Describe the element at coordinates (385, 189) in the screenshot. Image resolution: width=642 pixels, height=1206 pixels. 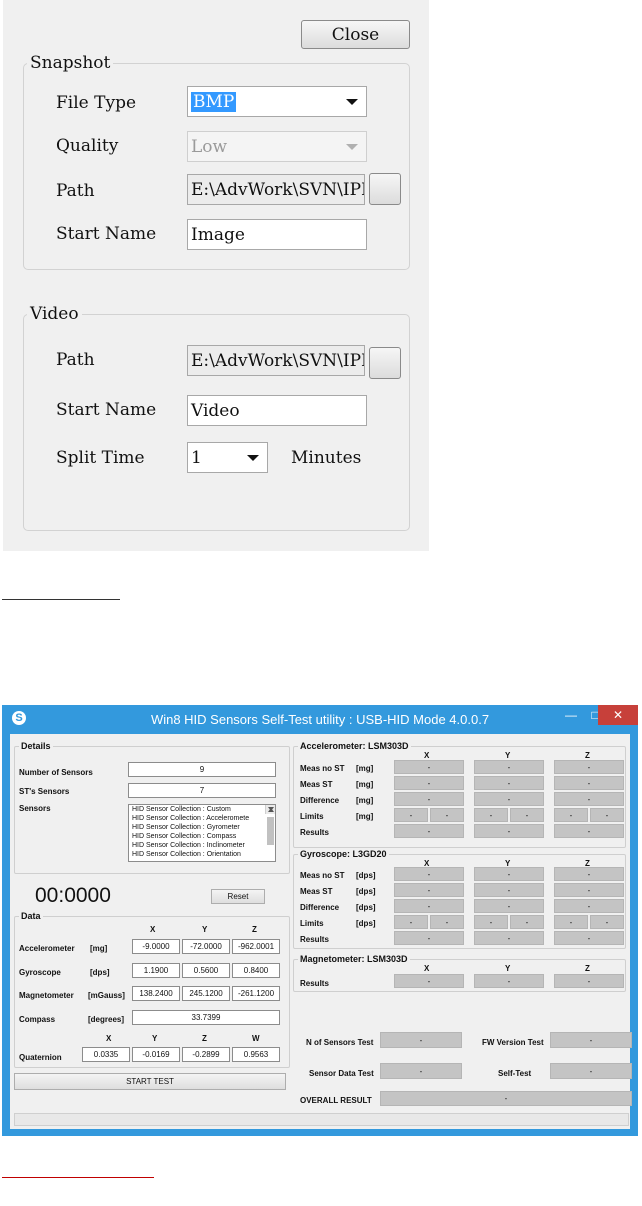
I see `snapshot-browse-button` at that location.